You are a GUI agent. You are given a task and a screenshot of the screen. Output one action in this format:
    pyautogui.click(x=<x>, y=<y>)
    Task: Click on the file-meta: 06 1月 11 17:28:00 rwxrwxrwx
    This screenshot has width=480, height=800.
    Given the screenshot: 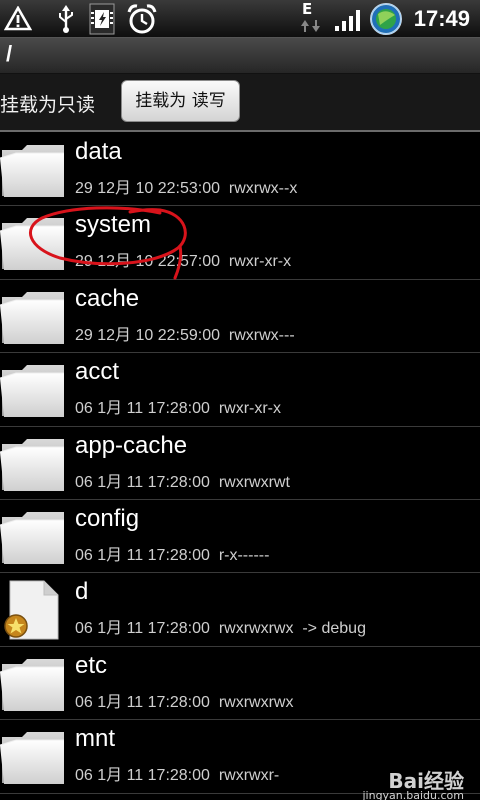 What is the action you would take?
    pyautogui.click(x=184, y=702)
    